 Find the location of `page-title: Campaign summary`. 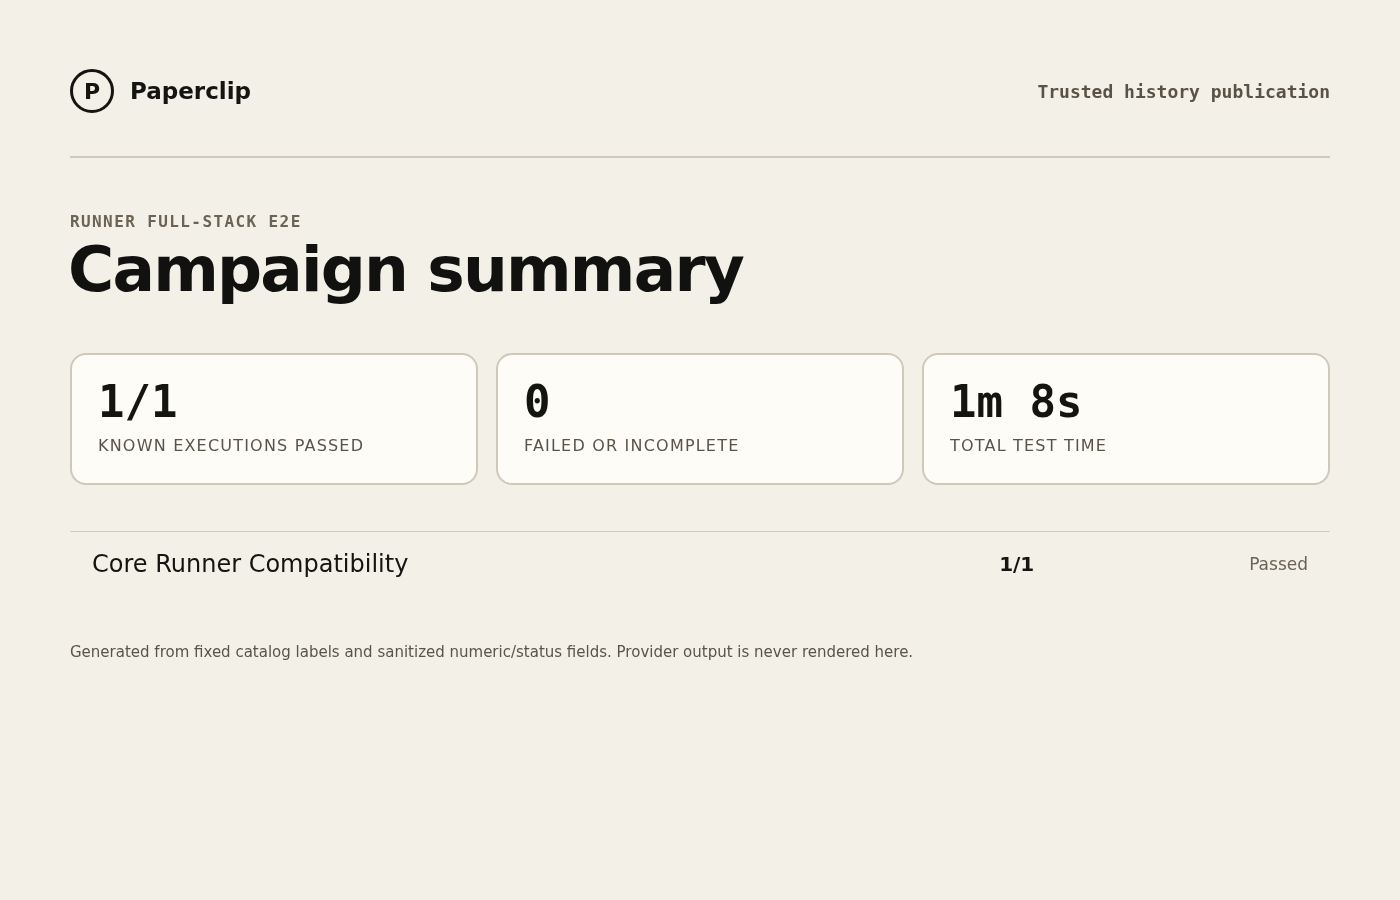

page-title: Campaign summary is located at coordinates (405, 269).